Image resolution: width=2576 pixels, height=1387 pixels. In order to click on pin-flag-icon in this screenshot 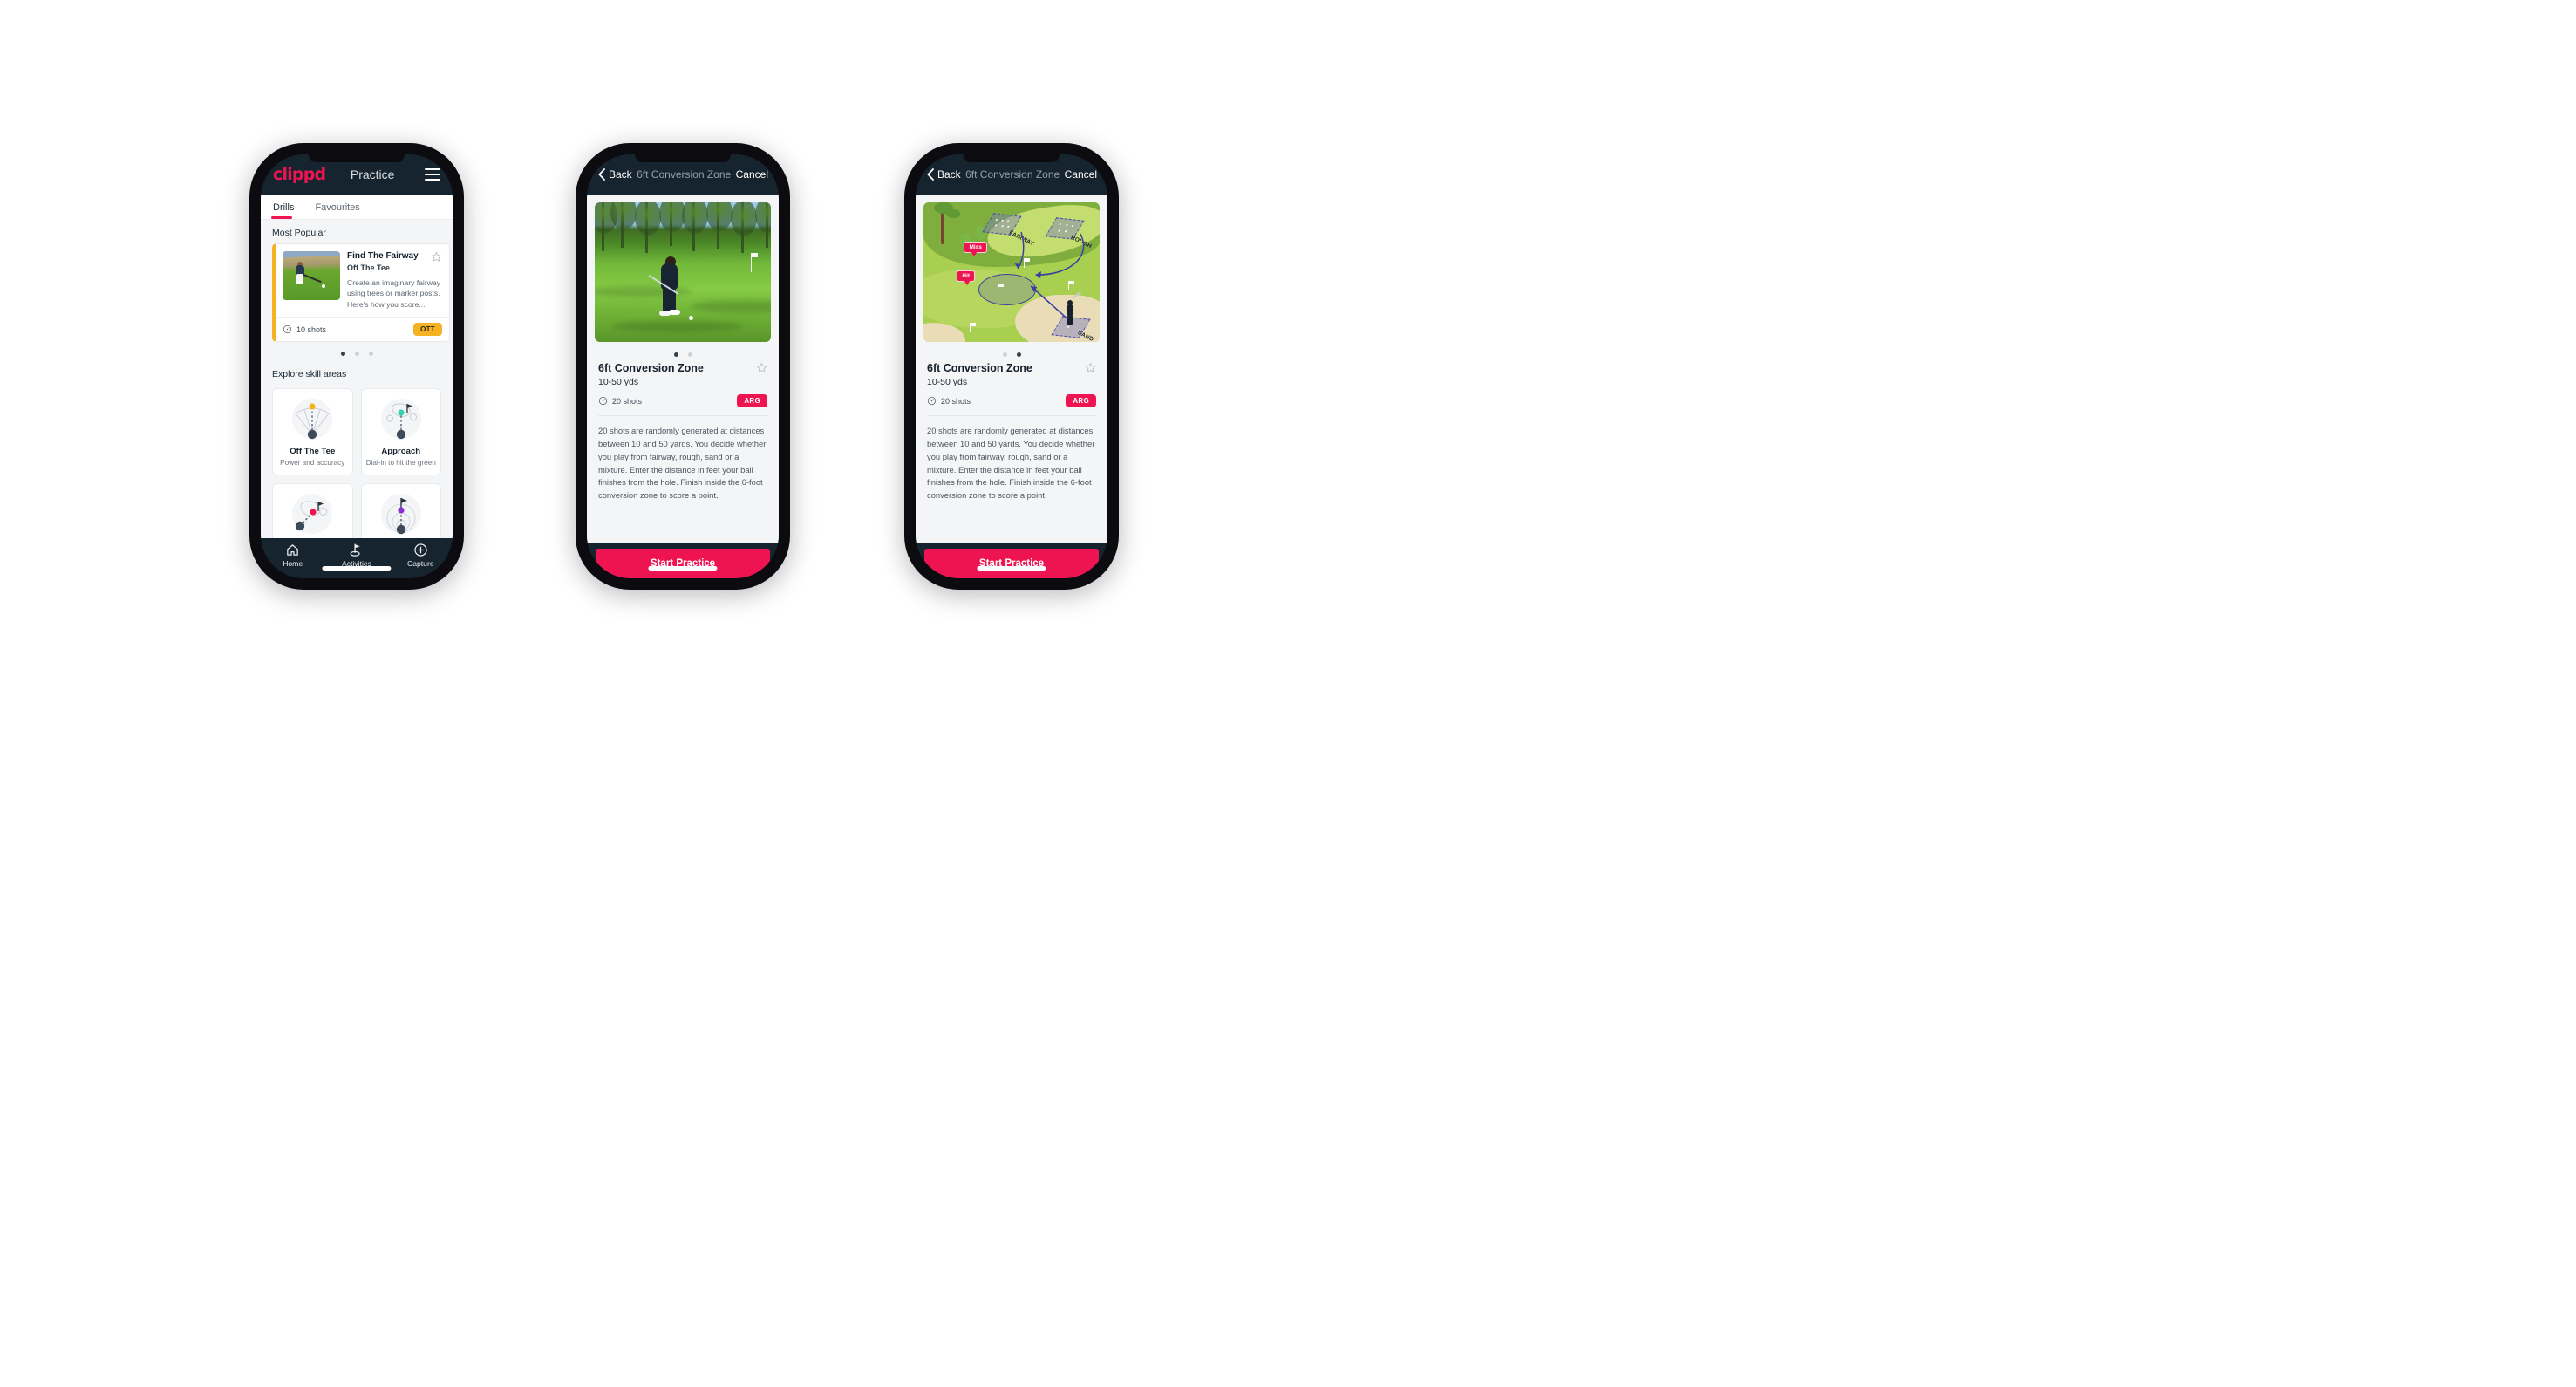, I will do `click(753, 263)`.